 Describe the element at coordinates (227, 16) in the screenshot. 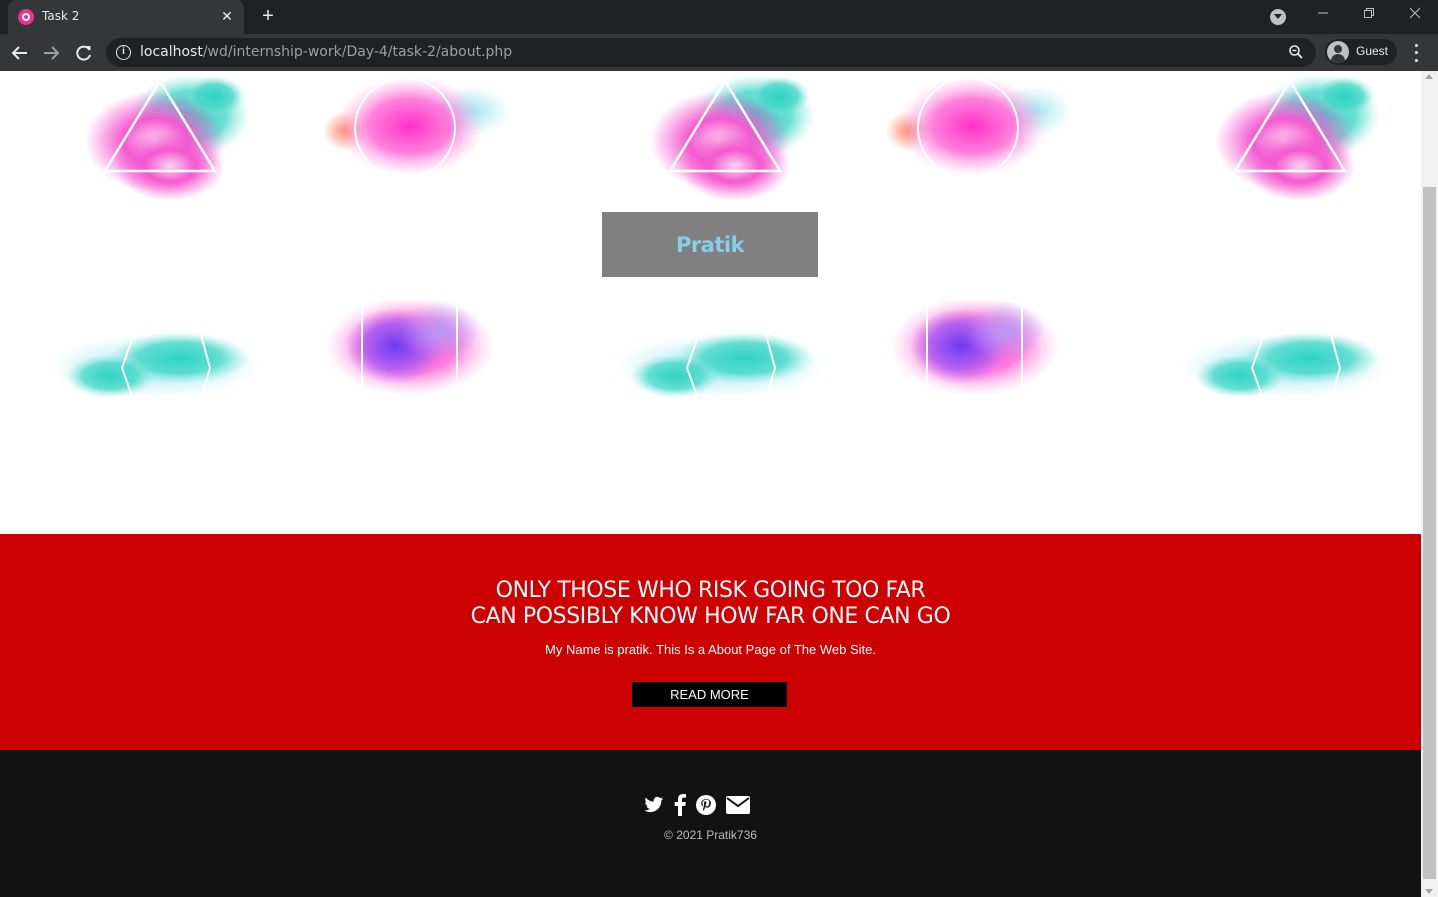

I see `tab-close-icon: ✕` at that location.